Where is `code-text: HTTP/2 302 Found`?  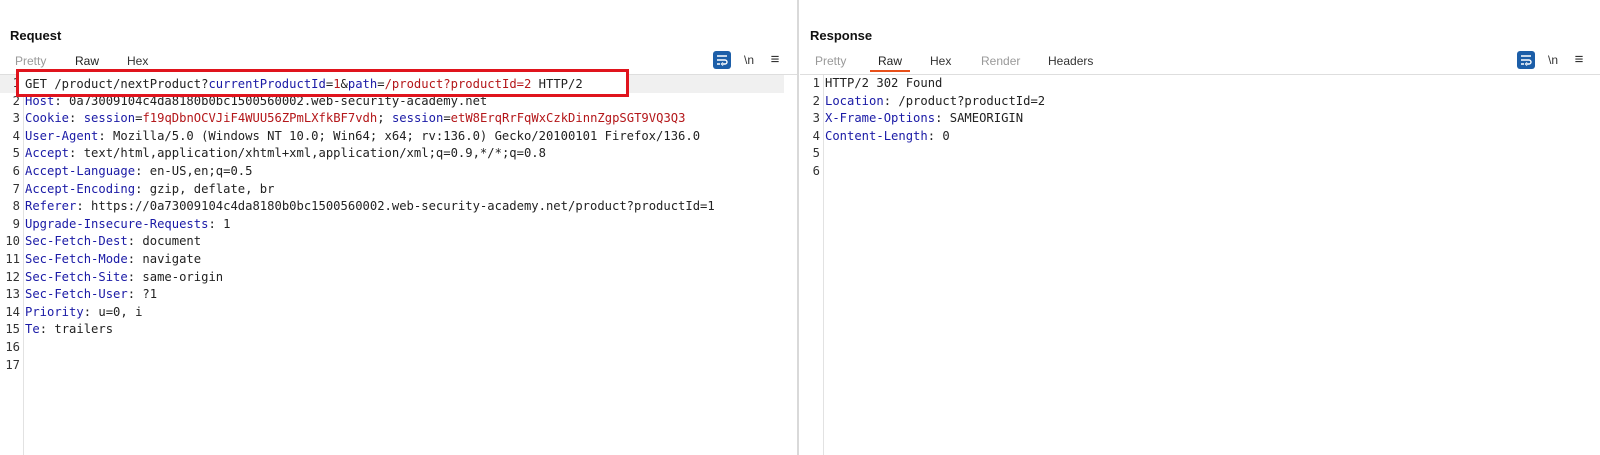
code-text: HTTP/2 302 Found is located at coordinates (884, 83).